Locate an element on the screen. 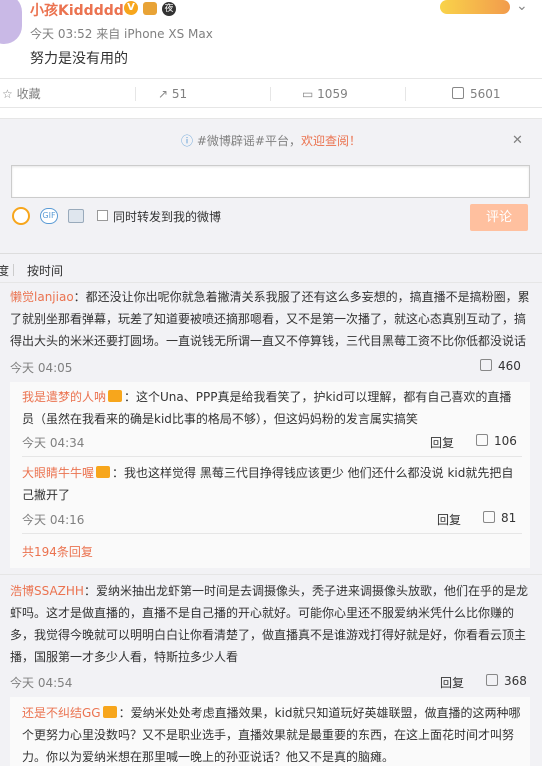 This screenshot has height=768, width=542. repost-count: 51 is located at coordinates (179, 94).